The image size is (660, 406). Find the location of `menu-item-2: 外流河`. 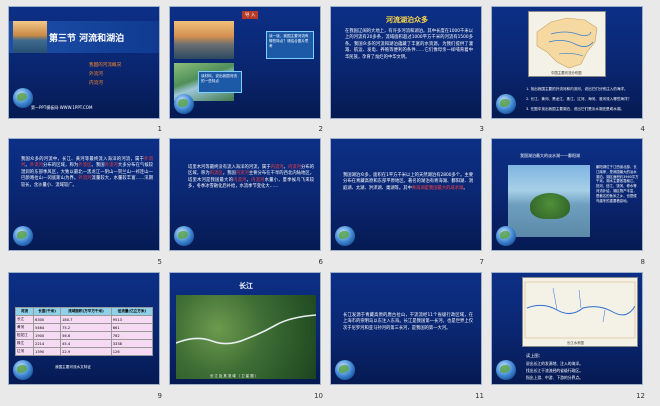

menu-item-2: 外流河 is located at coordinates (96, 74).